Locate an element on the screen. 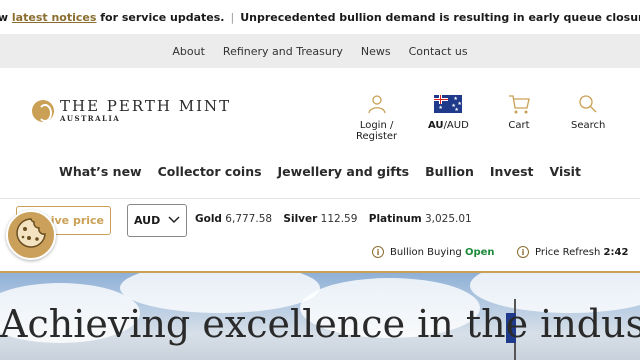 The height and width of the screenshot is (360, 640). notice-suffix: for service updates. is located at coordinates (162, 17).